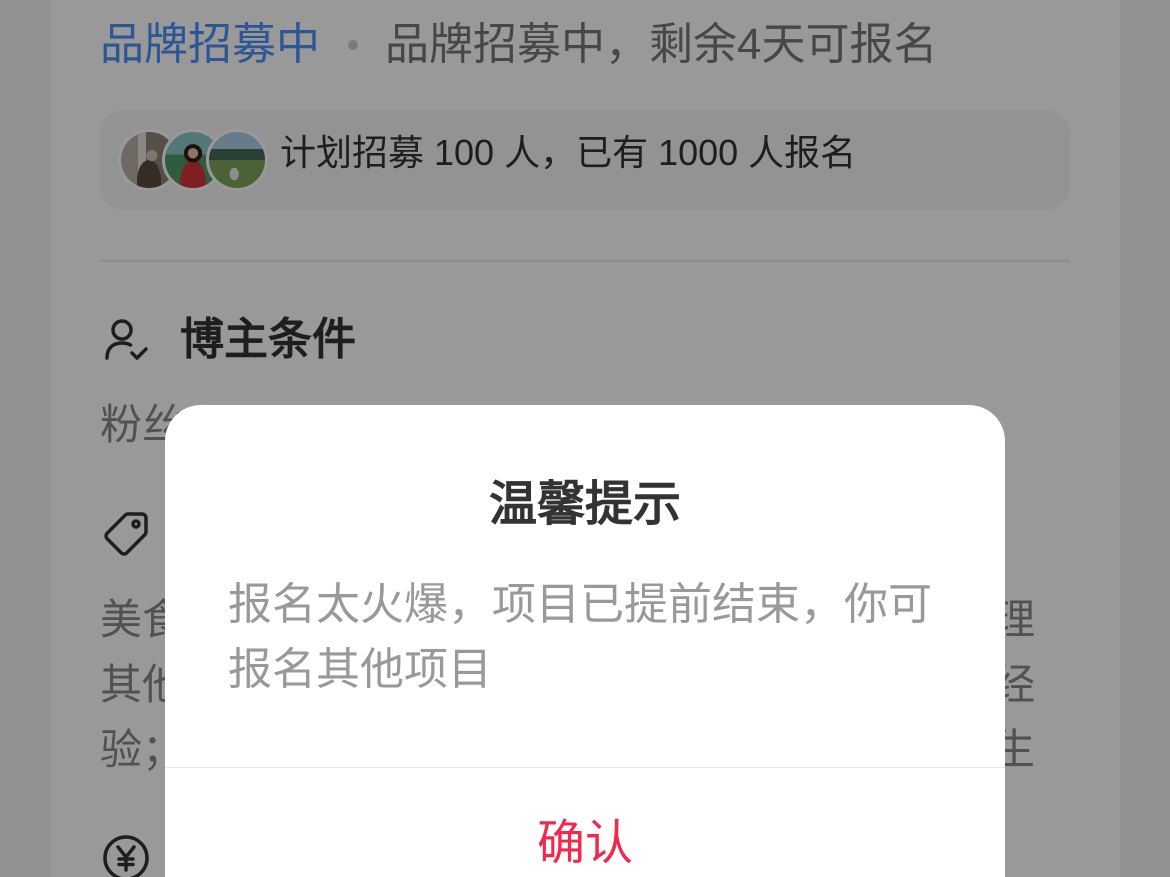 Image resolution: width=1170 pixels, height=877 pixels. Describe the element at coordinates (580, 637) in the screenshot. I see `dialog-message: 报名太火爆，项目已提前结束，你可报名其他项目` at that location.